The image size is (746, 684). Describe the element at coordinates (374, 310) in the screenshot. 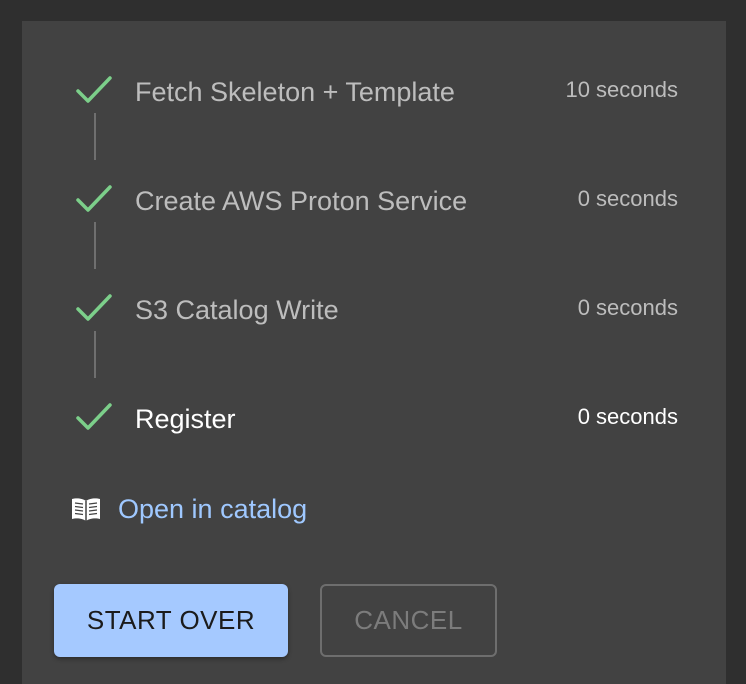

I see `step-s3-catalog-write: S3 Catalog Write 0 seconds` at that location.